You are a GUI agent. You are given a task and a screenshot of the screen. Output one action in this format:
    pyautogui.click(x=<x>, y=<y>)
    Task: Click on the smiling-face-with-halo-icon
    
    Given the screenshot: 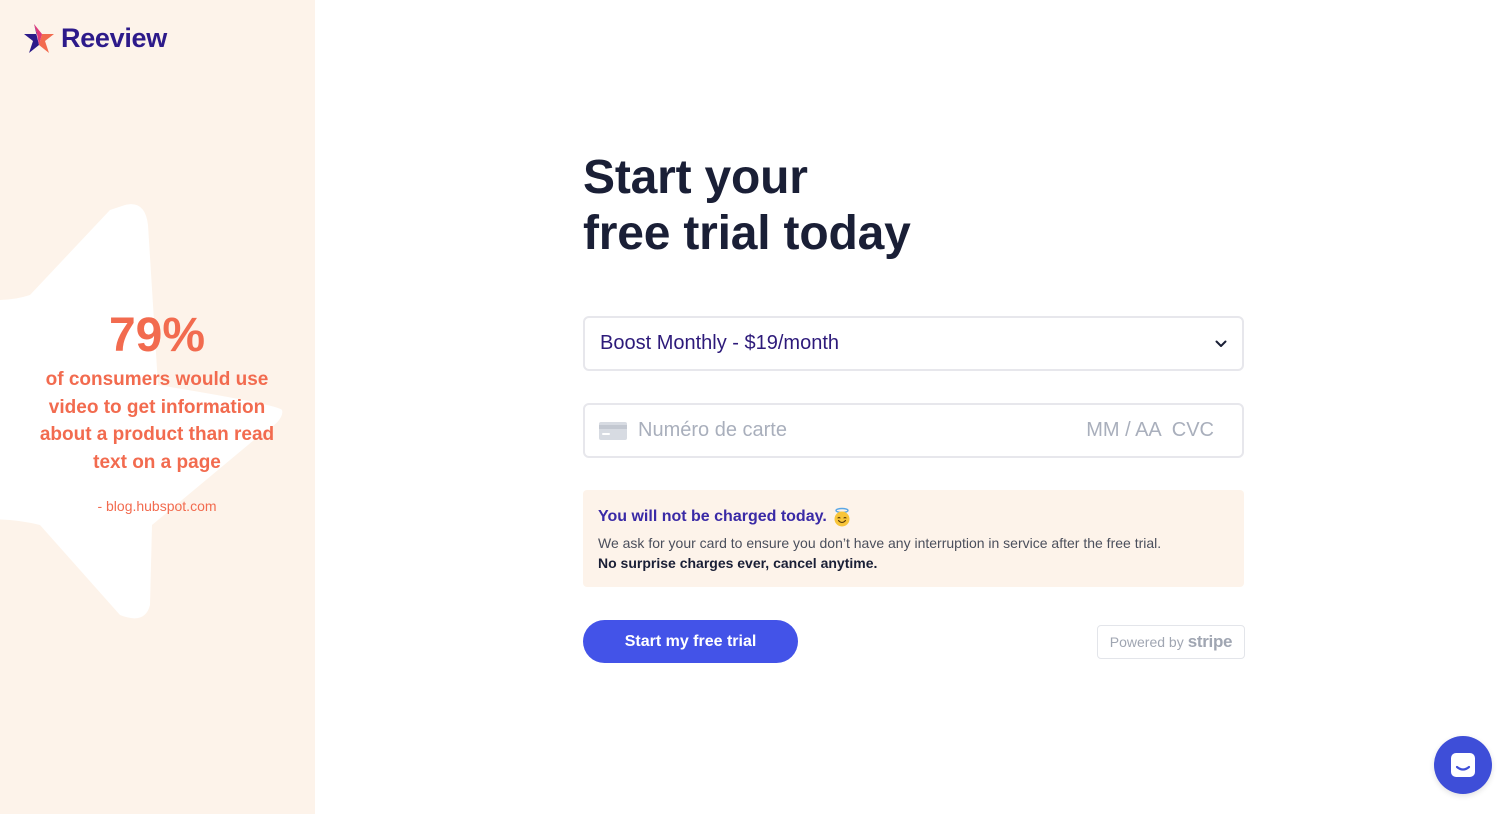 What is the action you would take?
    pyautogui.click(x=842, y=517)
    